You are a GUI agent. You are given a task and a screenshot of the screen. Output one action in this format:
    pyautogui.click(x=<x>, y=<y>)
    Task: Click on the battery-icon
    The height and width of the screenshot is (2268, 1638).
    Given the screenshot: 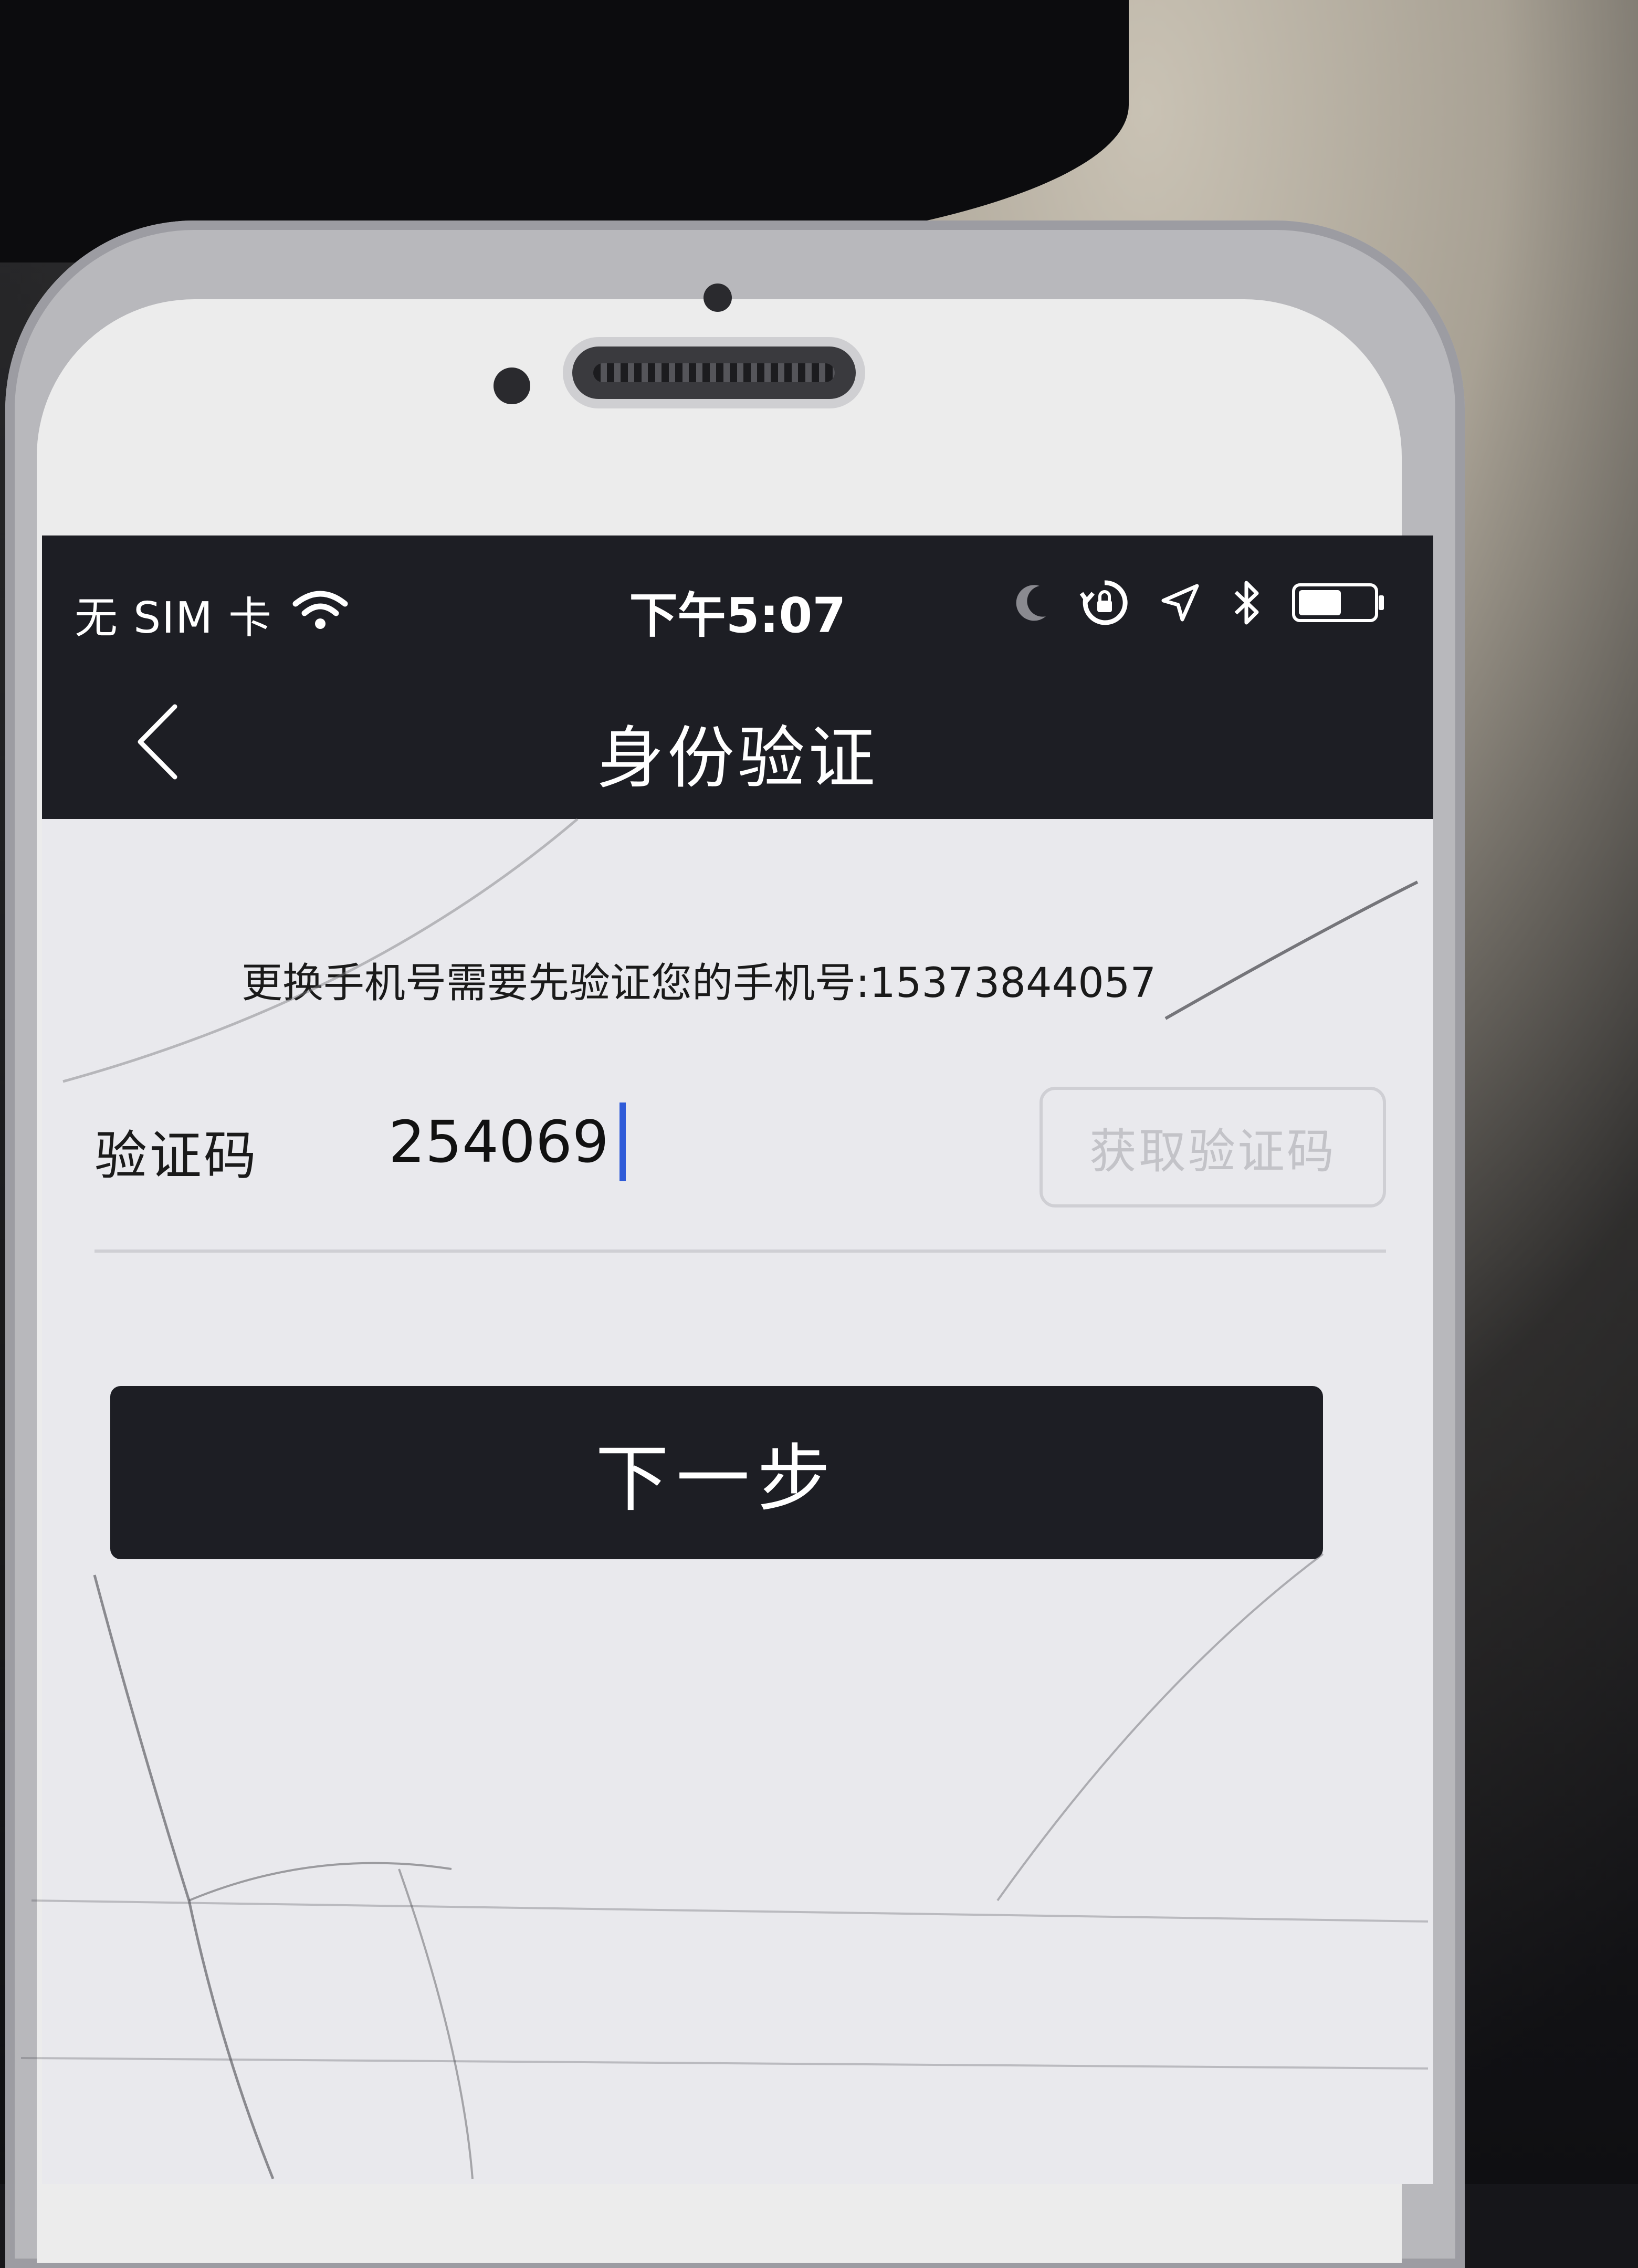 What is the action you would take?
    pyautogui.click(x=1339, y=604)
    